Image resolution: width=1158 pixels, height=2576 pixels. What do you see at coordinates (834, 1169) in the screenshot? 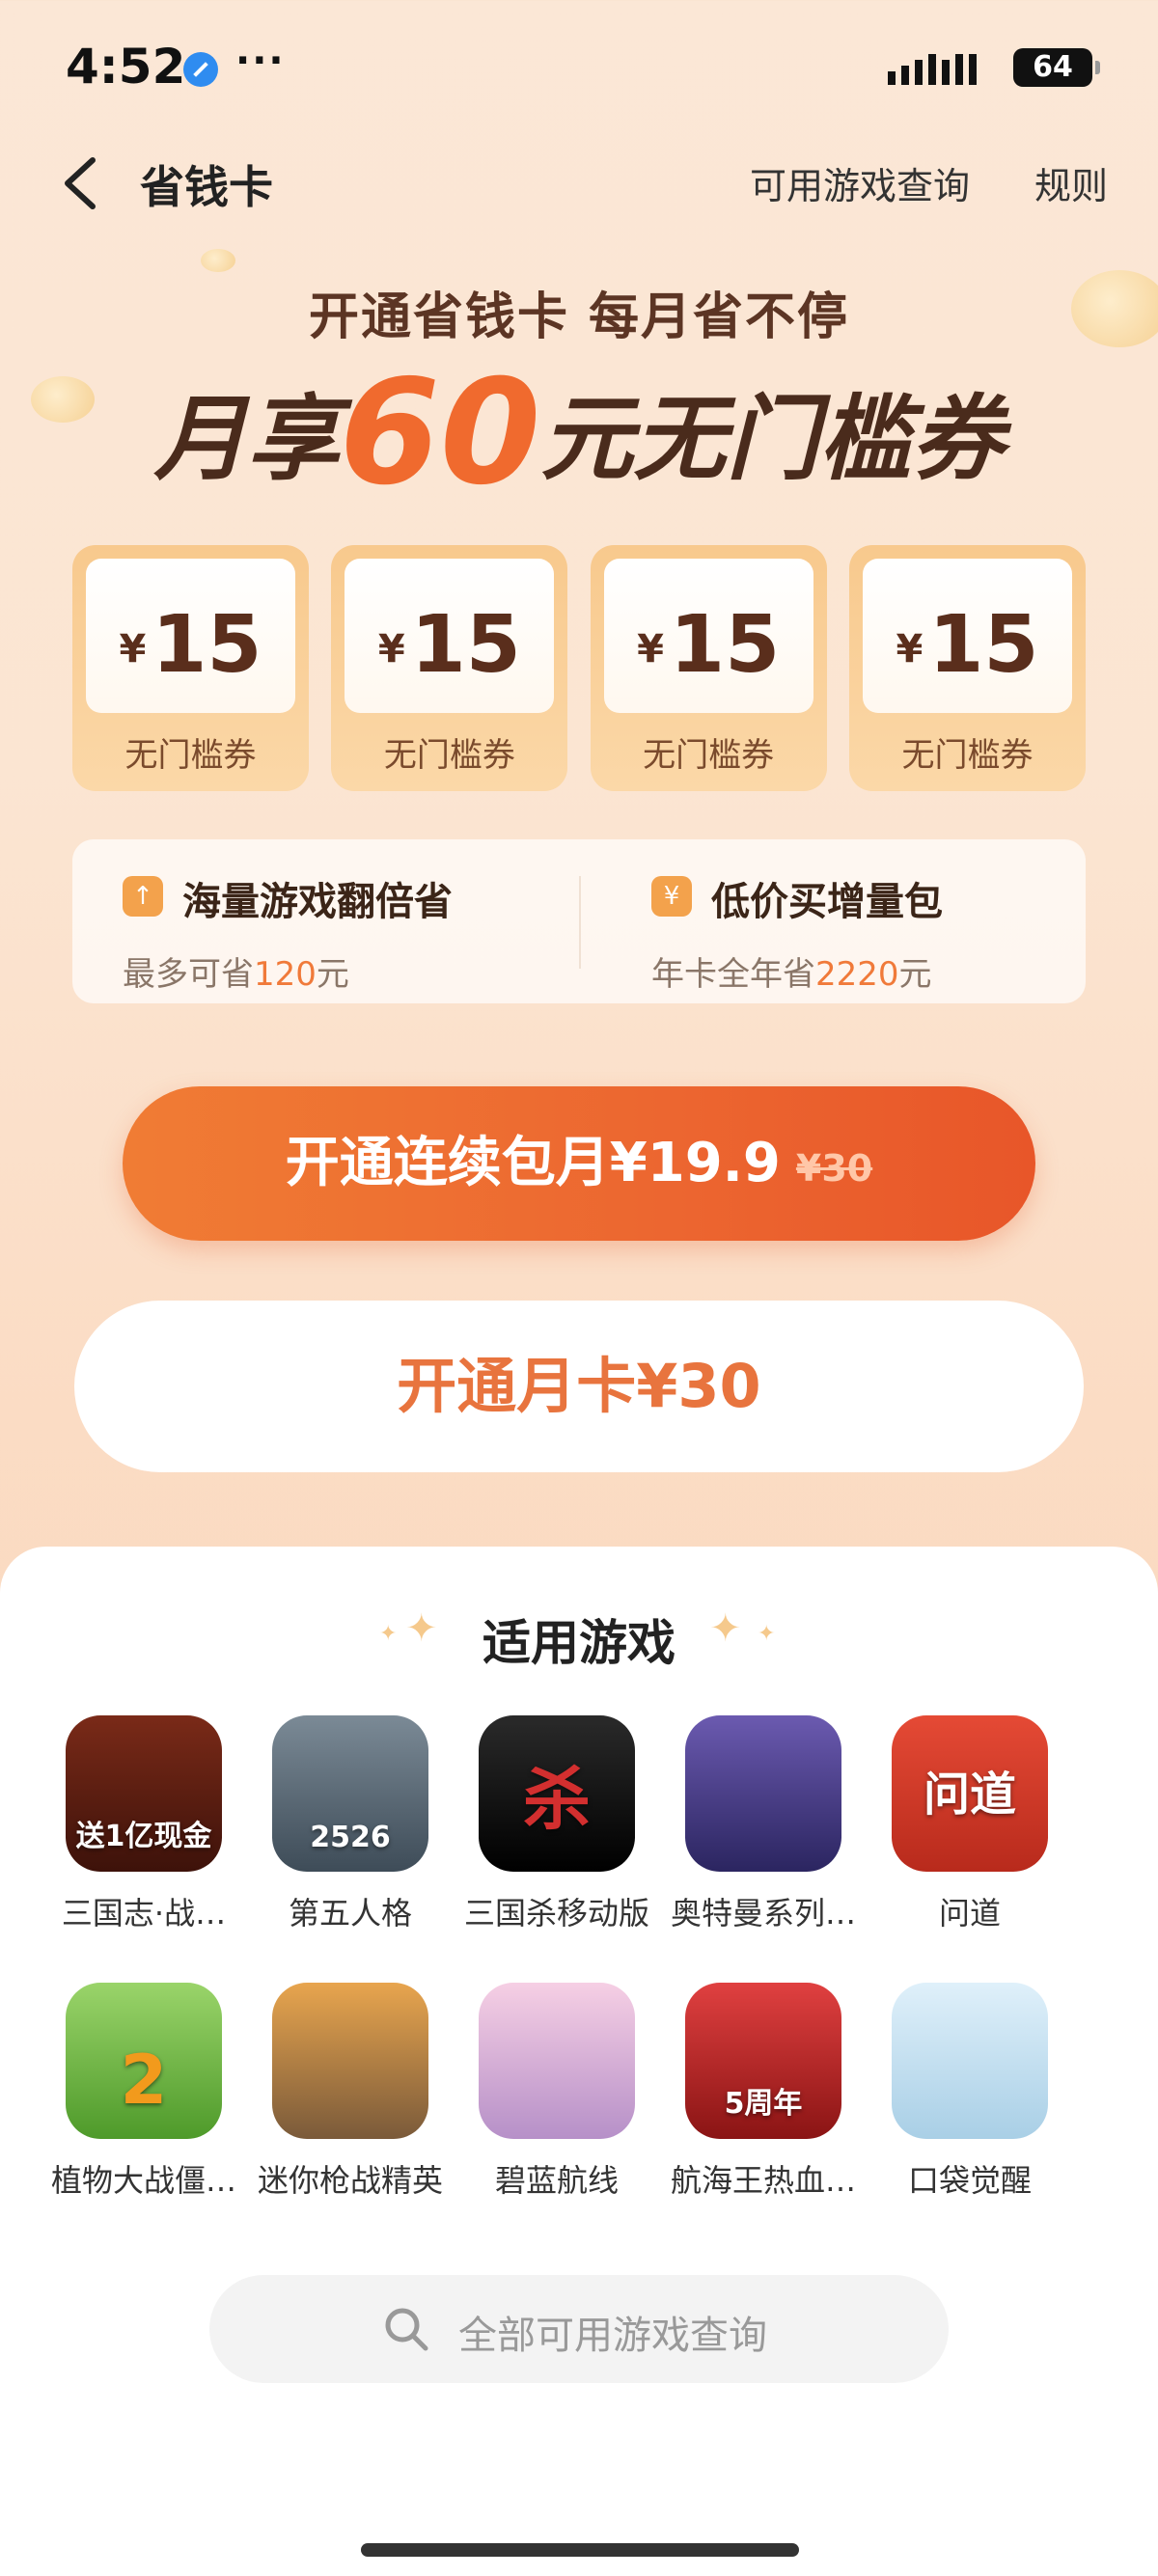
I see `original-price: ¥30` at bounding box center [834, 1169].